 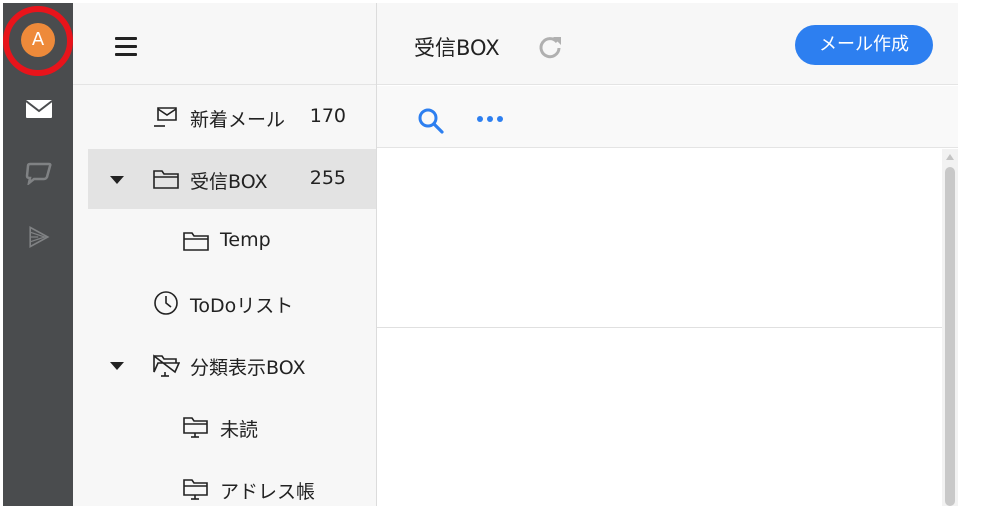 I want to click on icon-rail: A, so click(x=38, y=254).